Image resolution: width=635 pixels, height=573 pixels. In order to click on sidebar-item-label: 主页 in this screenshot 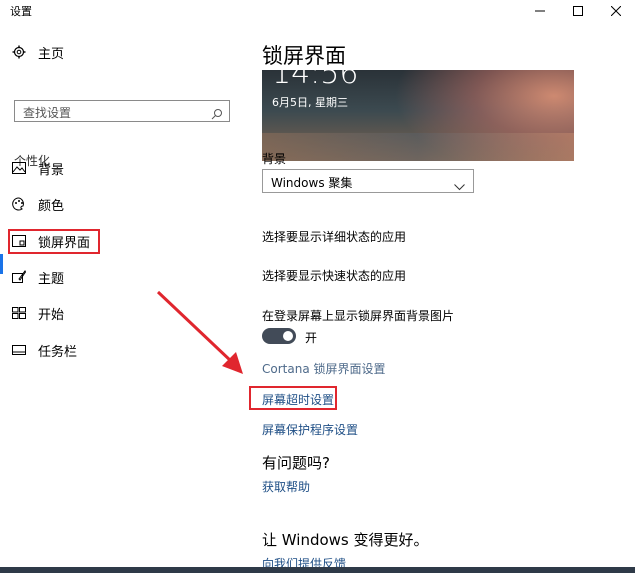, I will do `click(51, 54)`.